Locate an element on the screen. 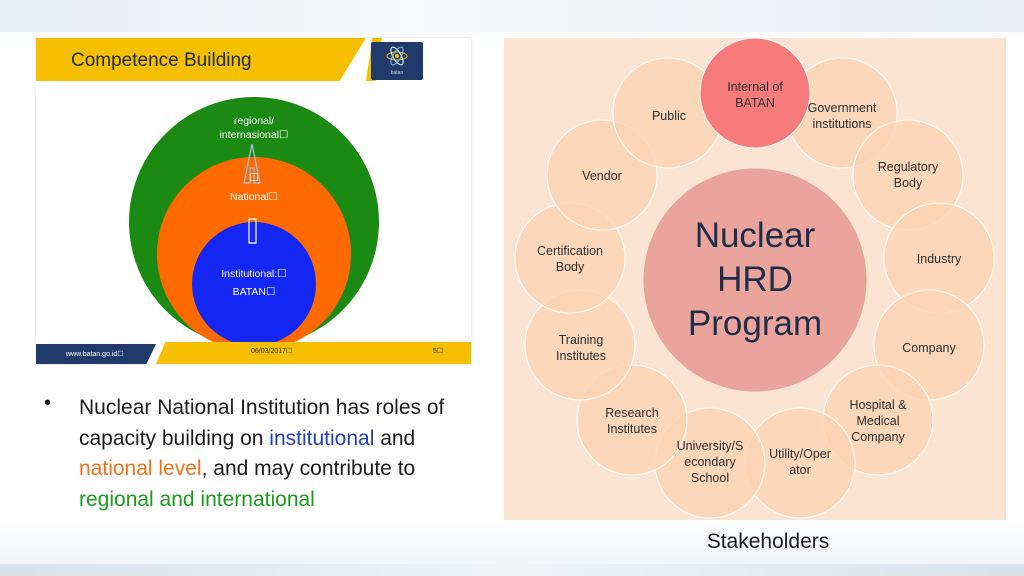 The height and width of the screenshot is (576, 1024). center-label: Nuclear HRD Program is located at coordinates (755, 280).